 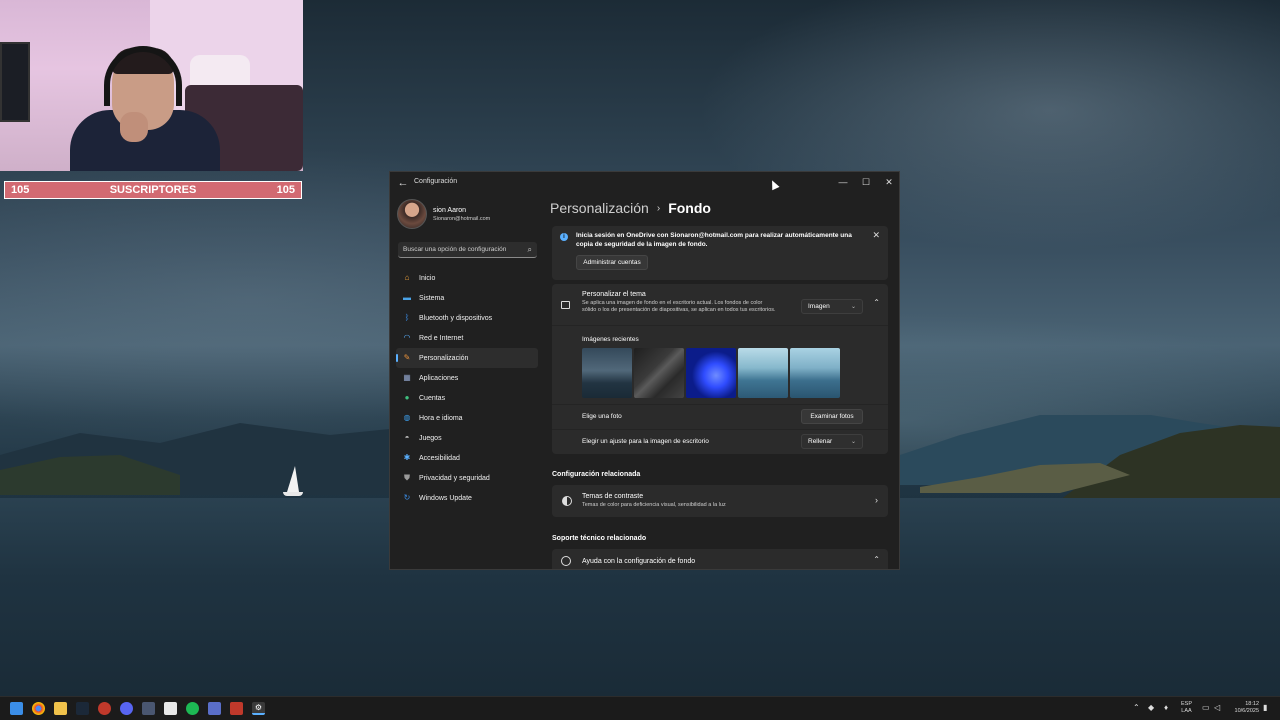 What do you see at coordinates (612, 262) in the screenshot?
I see `manage-accounts-button: Administrar cuentas` at bounding box center [612, 262].